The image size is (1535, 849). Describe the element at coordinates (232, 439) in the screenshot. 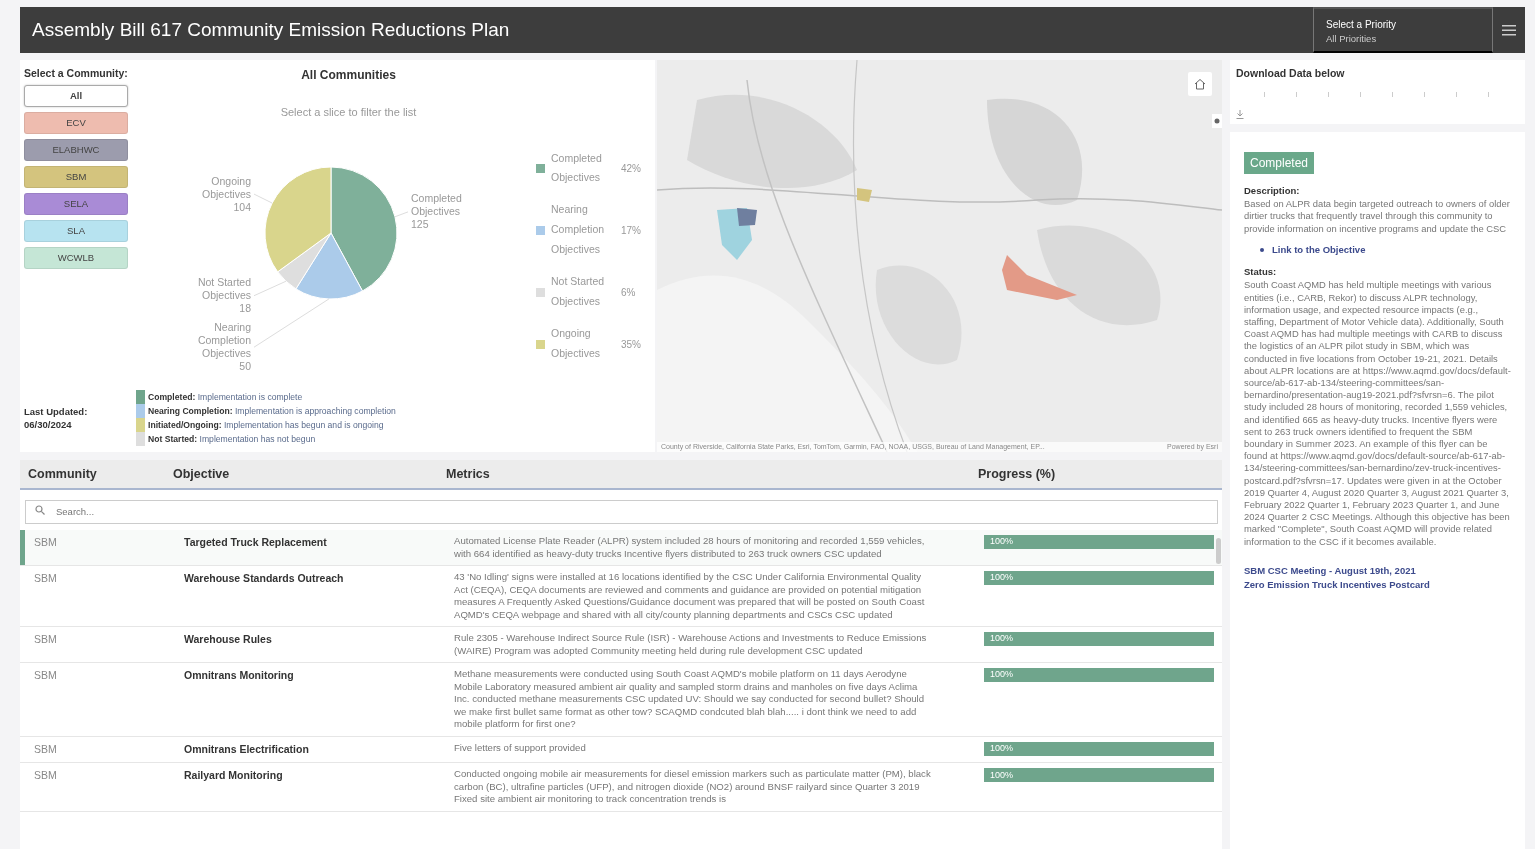

I see `status-definition: Not Started: Implementation has not begun` at that location.